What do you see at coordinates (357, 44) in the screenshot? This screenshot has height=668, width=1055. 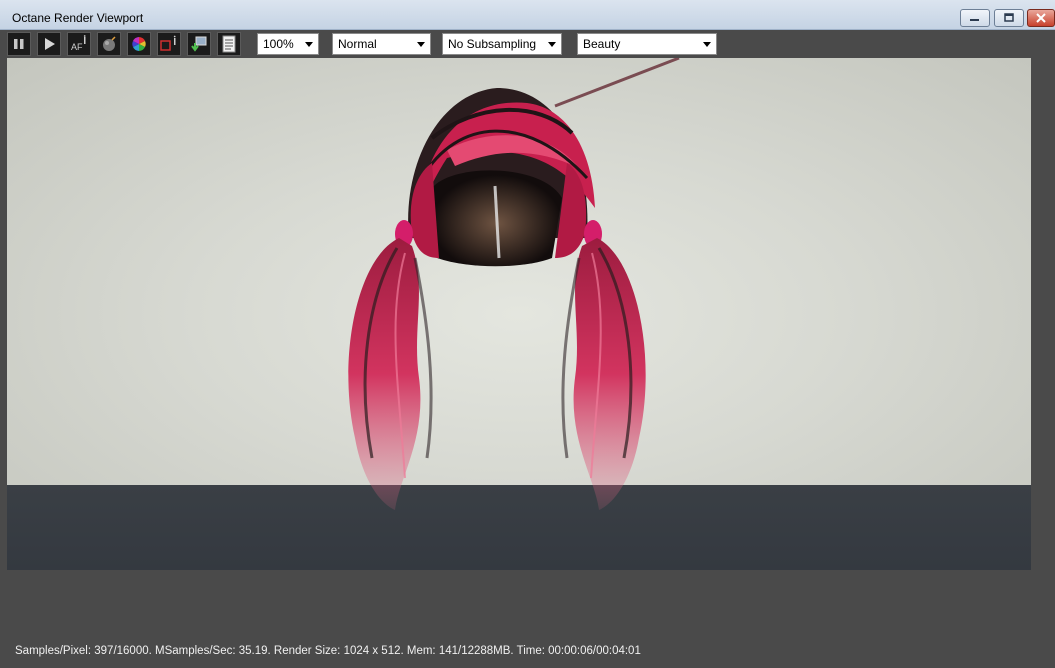 I see `render-mode-value: Normal` at bounding box center [357, 44].